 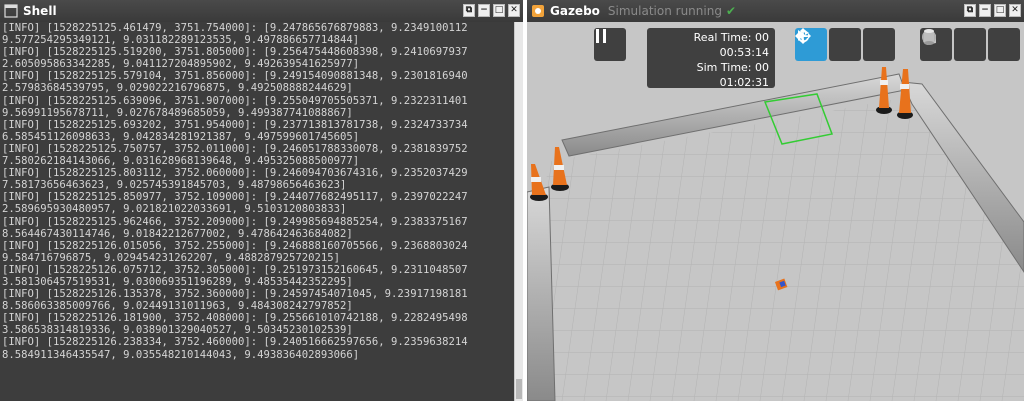 What do you see at coordinates (40, 11) in the screenshot?
I see `shell-window-title: Shell` at bounding box center [40, 11].